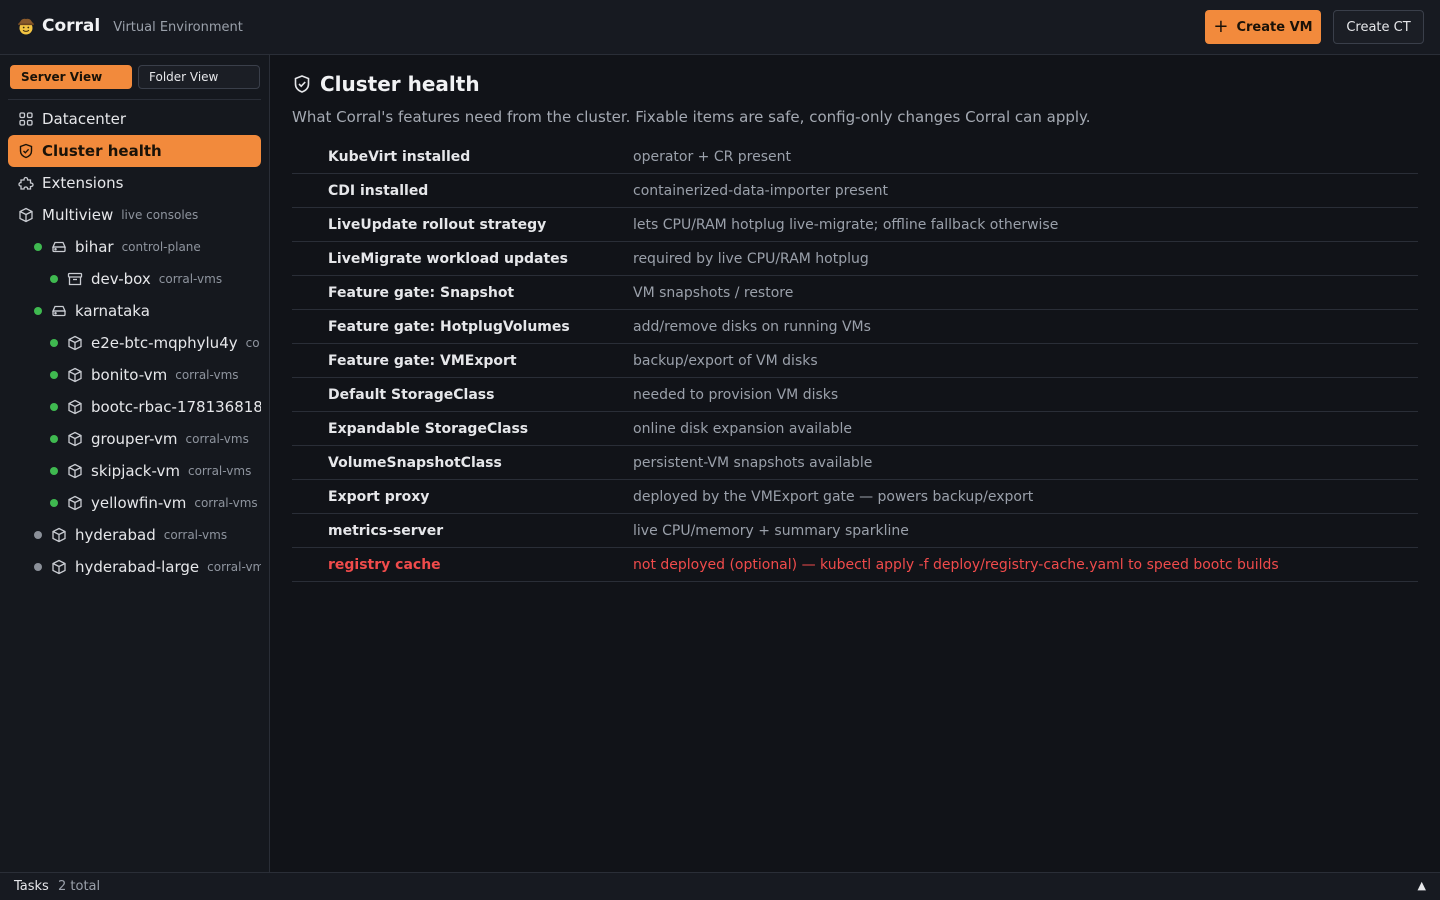  Describe the element at coordinates (428, 429) in the screenshot. I see `check-name: Expandable StorageClass` at that location.